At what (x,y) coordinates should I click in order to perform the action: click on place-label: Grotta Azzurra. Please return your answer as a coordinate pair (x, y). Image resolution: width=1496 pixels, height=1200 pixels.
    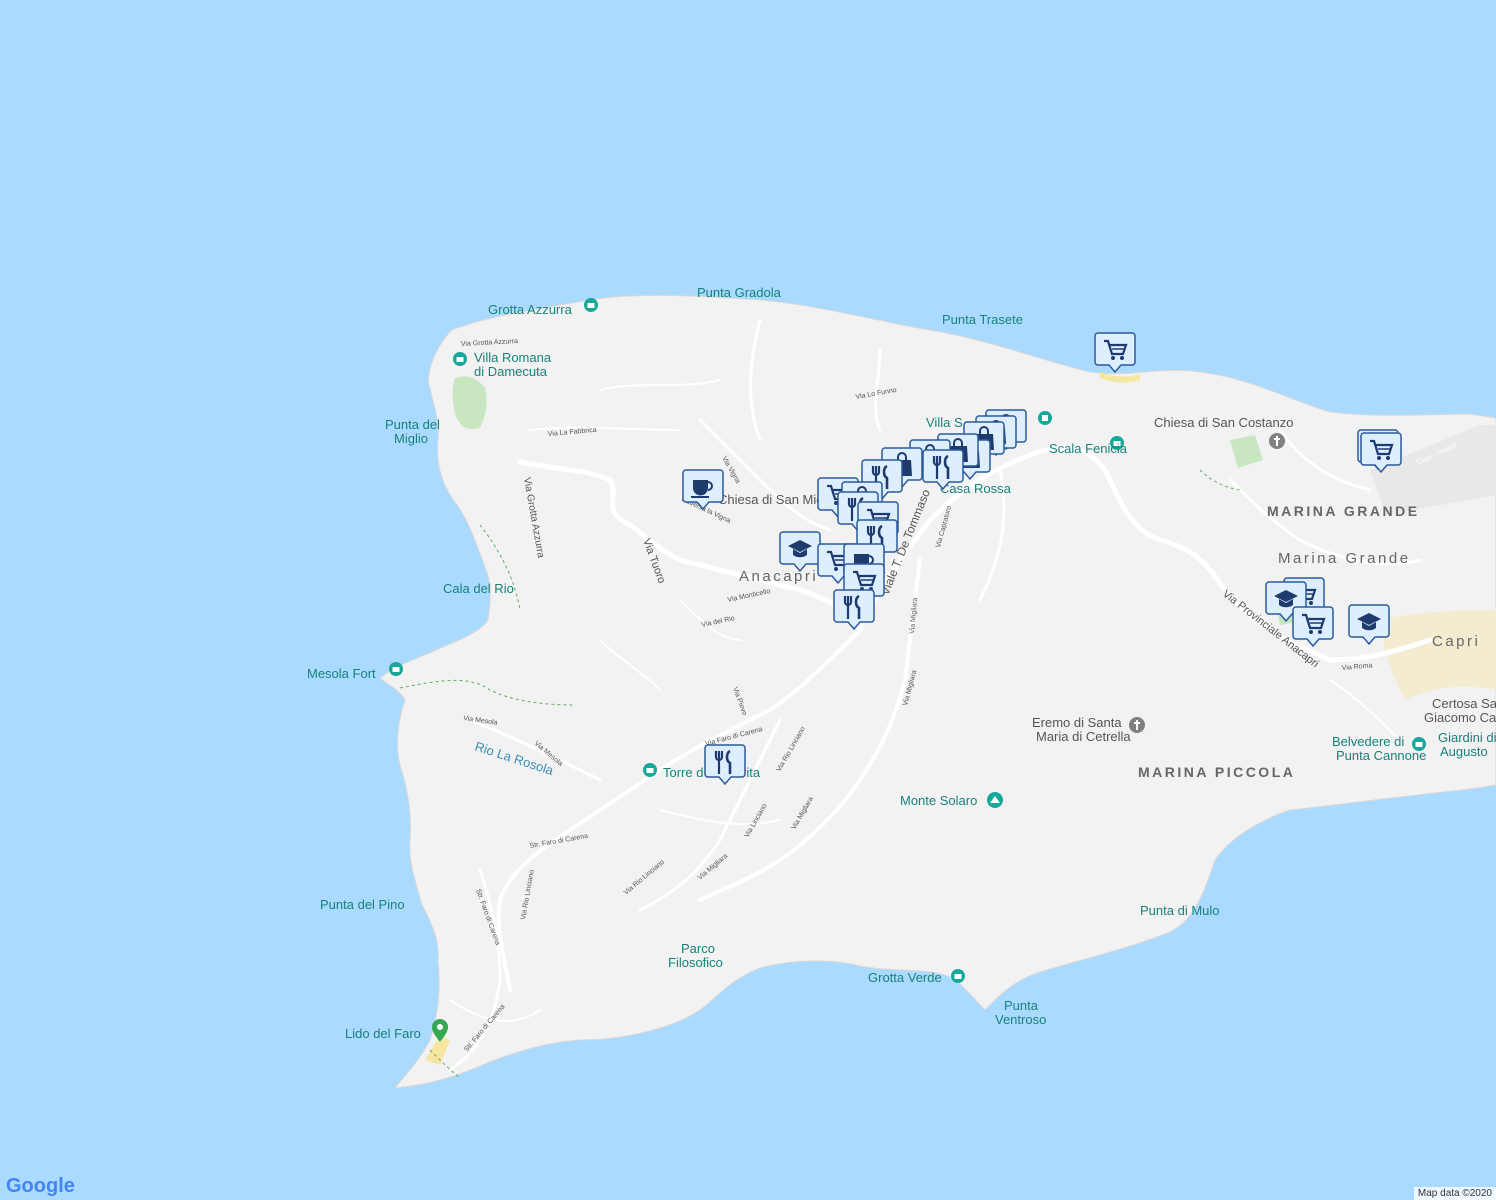
    Looking at the image, I should click on (530, 309).